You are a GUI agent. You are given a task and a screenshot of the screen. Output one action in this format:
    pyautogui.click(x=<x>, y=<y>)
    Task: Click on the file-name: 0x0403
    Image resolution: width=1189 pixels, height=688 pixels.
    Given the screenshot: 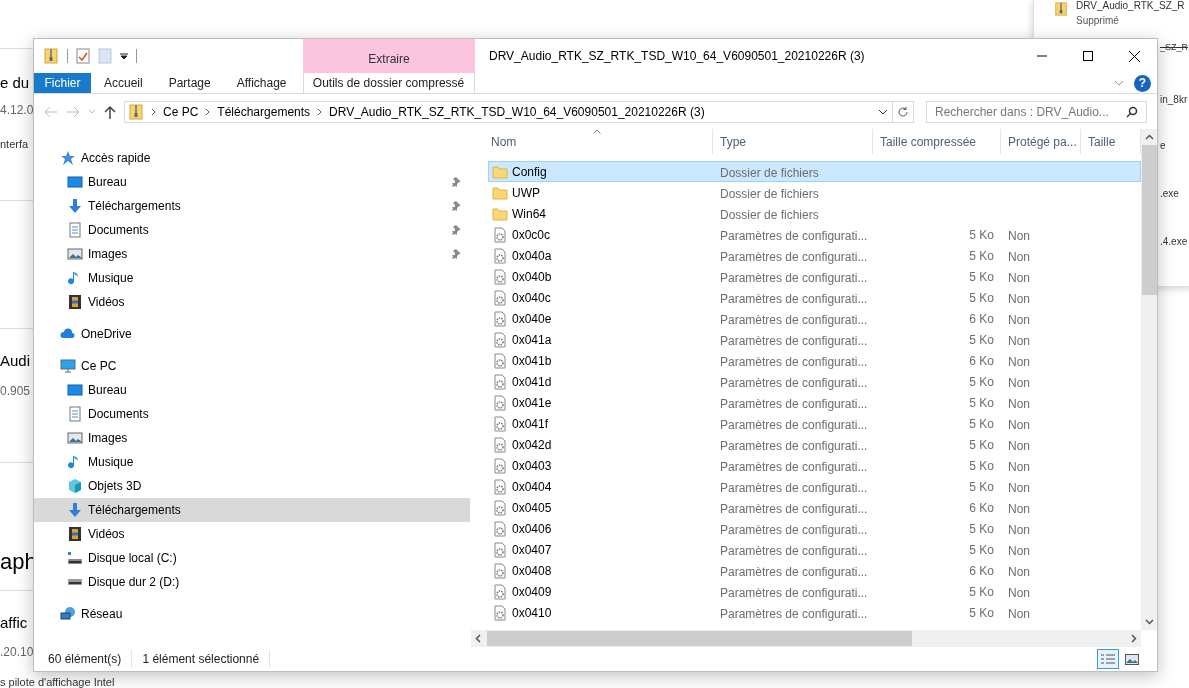 What is the action you would take?
    pyautogui.click(x=532, y=466)
    